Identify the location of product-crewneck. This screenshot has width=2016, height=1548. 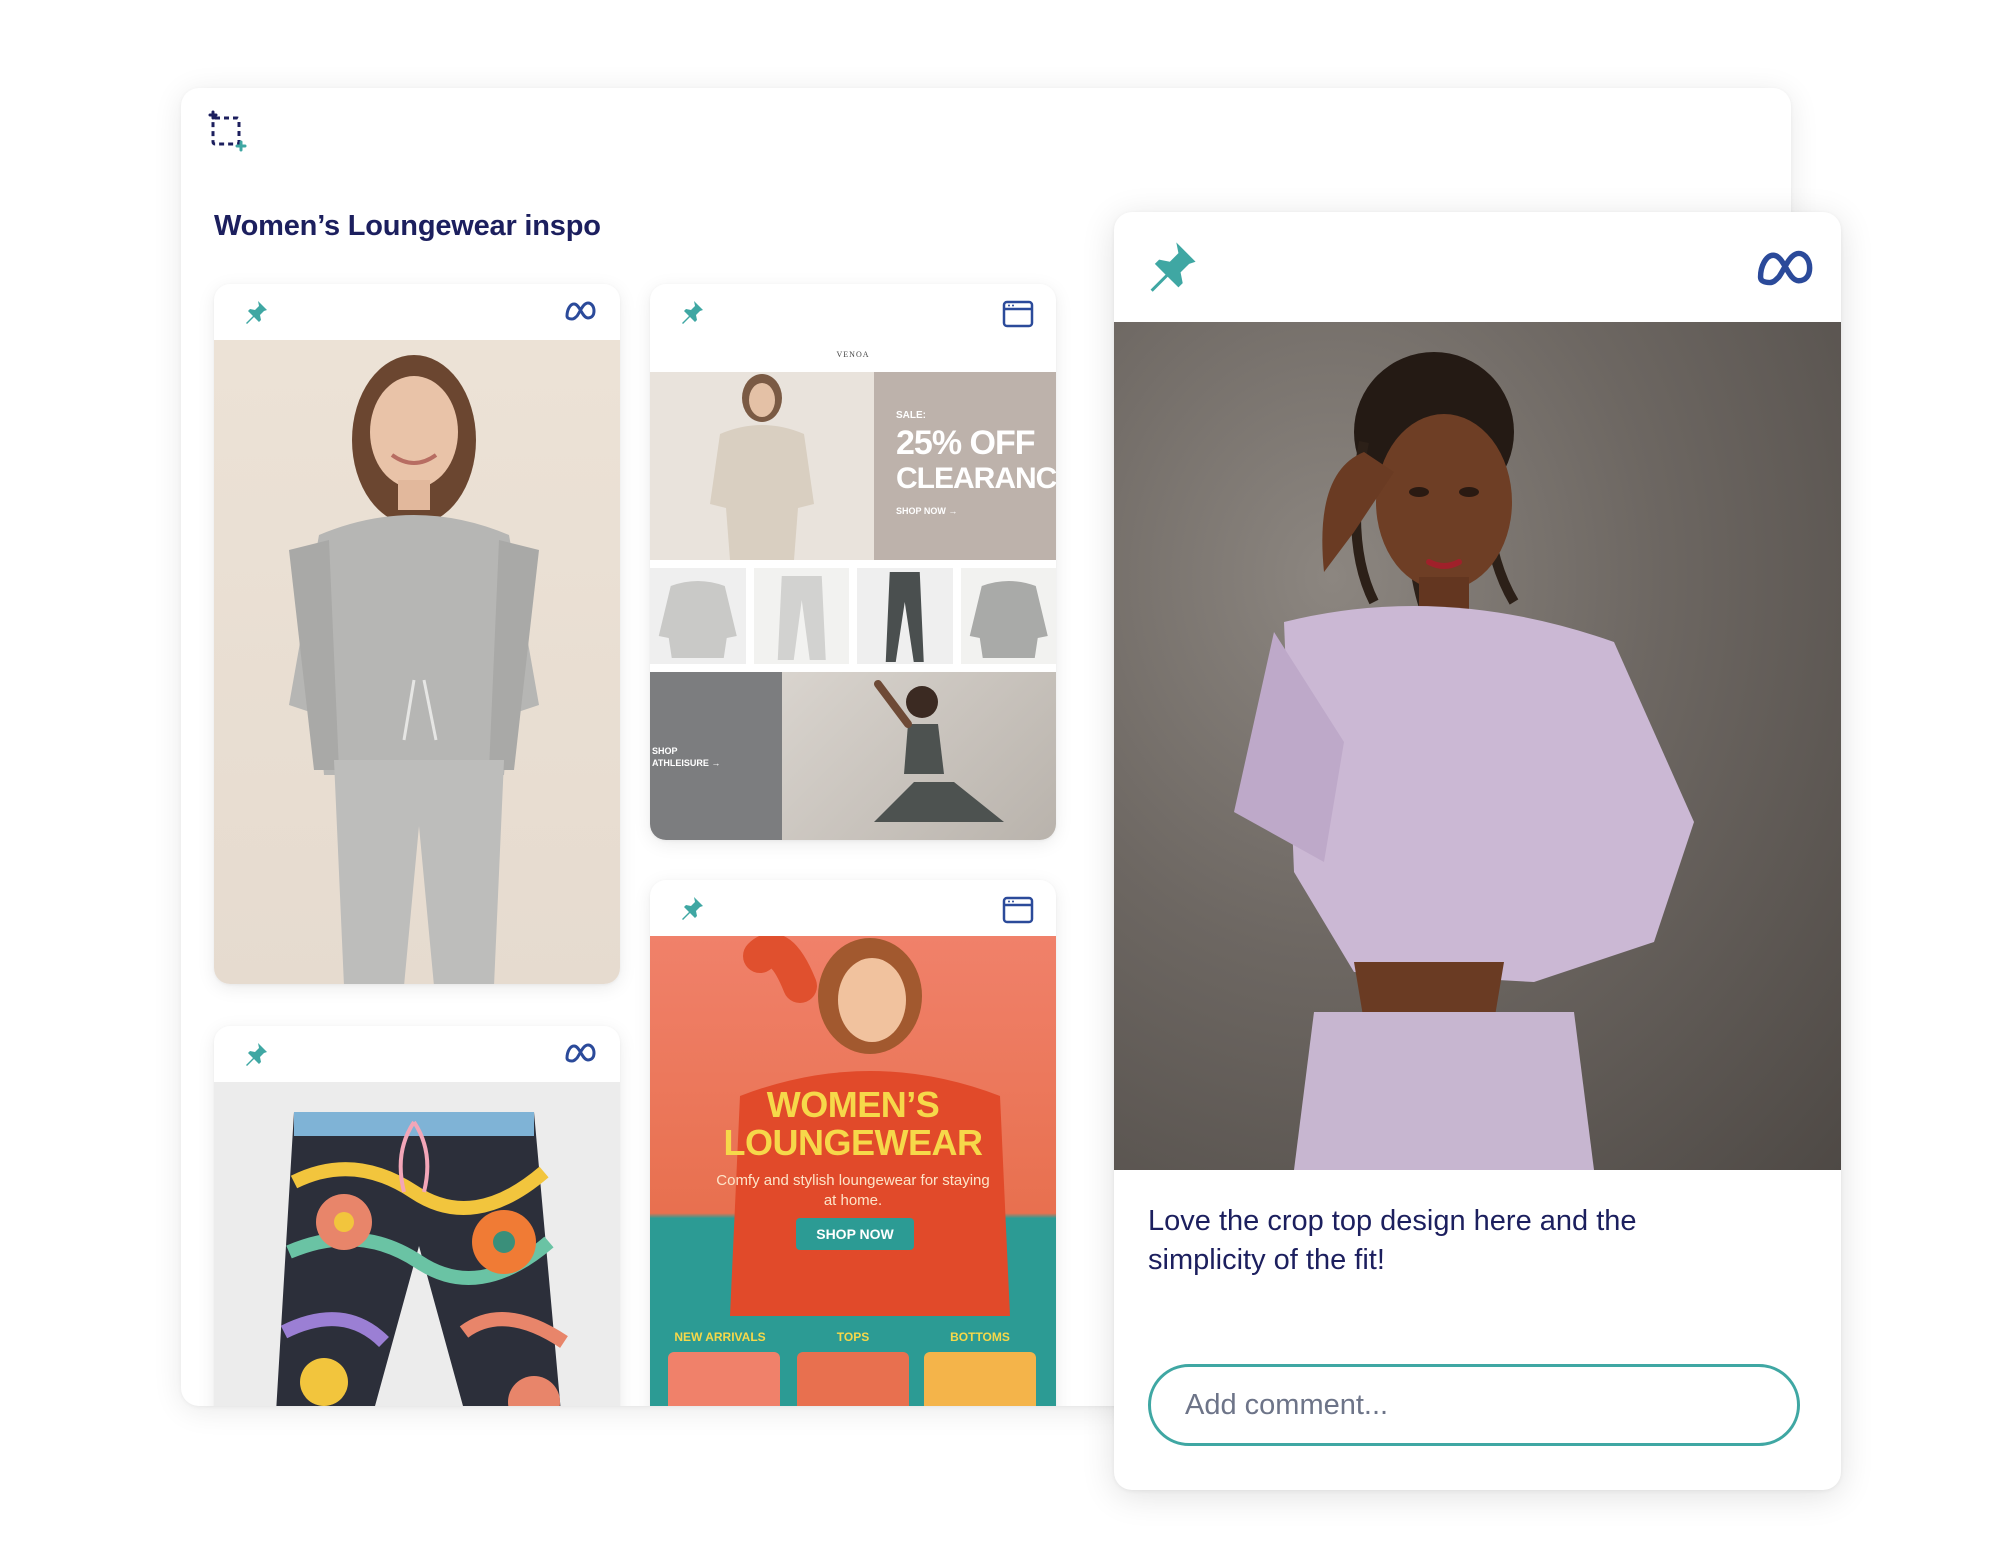
(1008, 616).